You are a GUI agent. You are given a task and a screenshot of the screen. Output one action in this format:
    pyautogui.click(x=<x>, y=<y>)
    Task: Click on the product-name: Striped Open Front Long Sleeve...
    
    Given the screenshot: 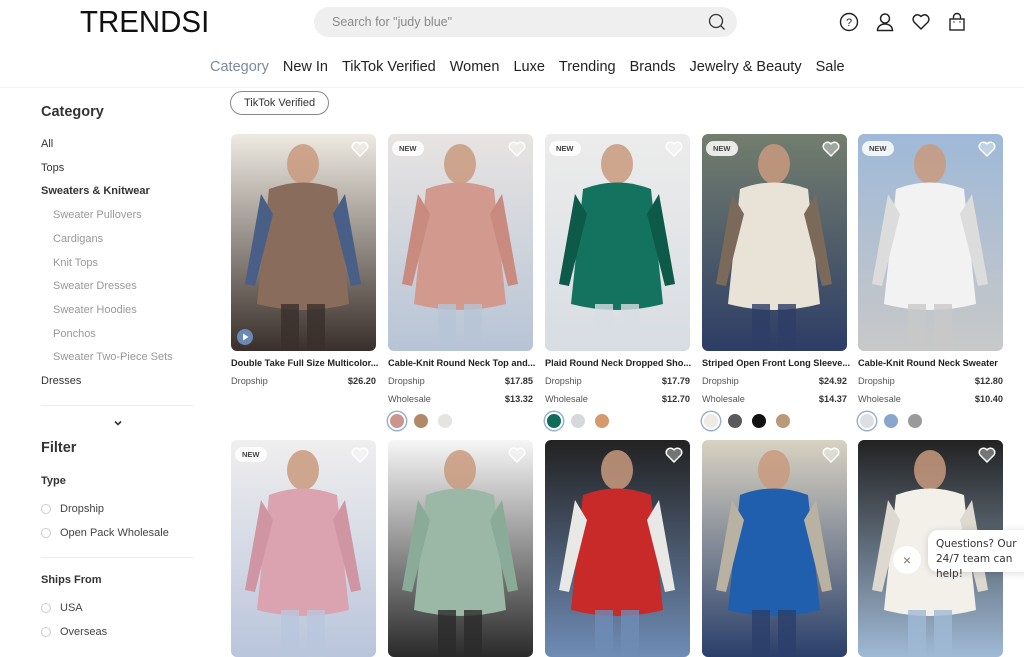 What is the action you would take?
    pyautogui.click(x=777, y=363)
    